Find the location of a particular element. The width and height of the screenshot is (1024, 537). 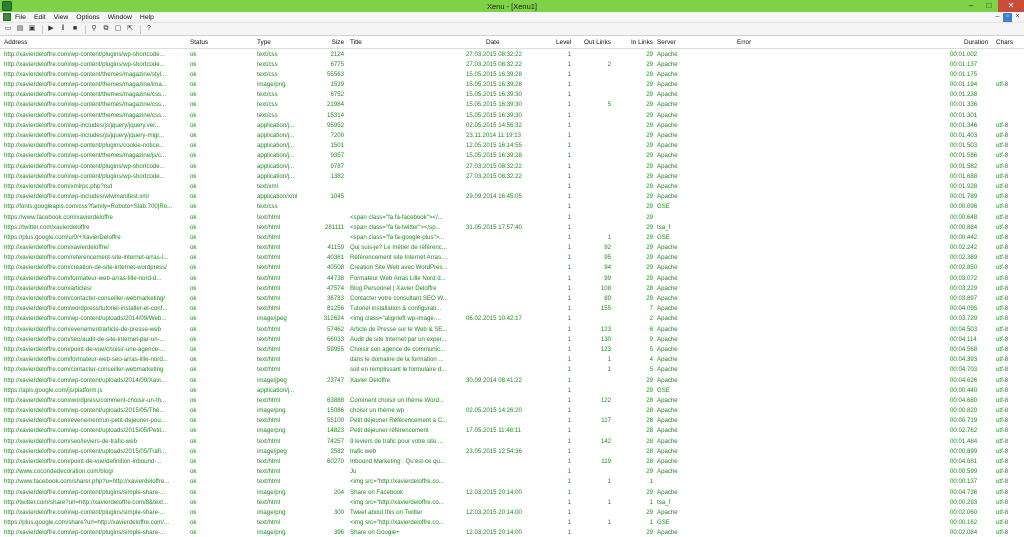

column-header-type: Type is located at coordinates (278, 42).